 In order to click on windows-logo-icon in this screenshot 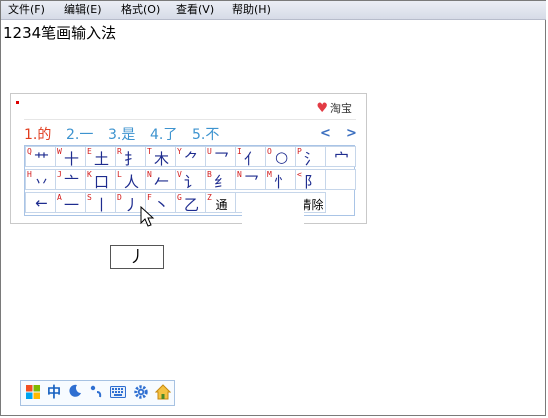, I will do `click(33, 393)`.